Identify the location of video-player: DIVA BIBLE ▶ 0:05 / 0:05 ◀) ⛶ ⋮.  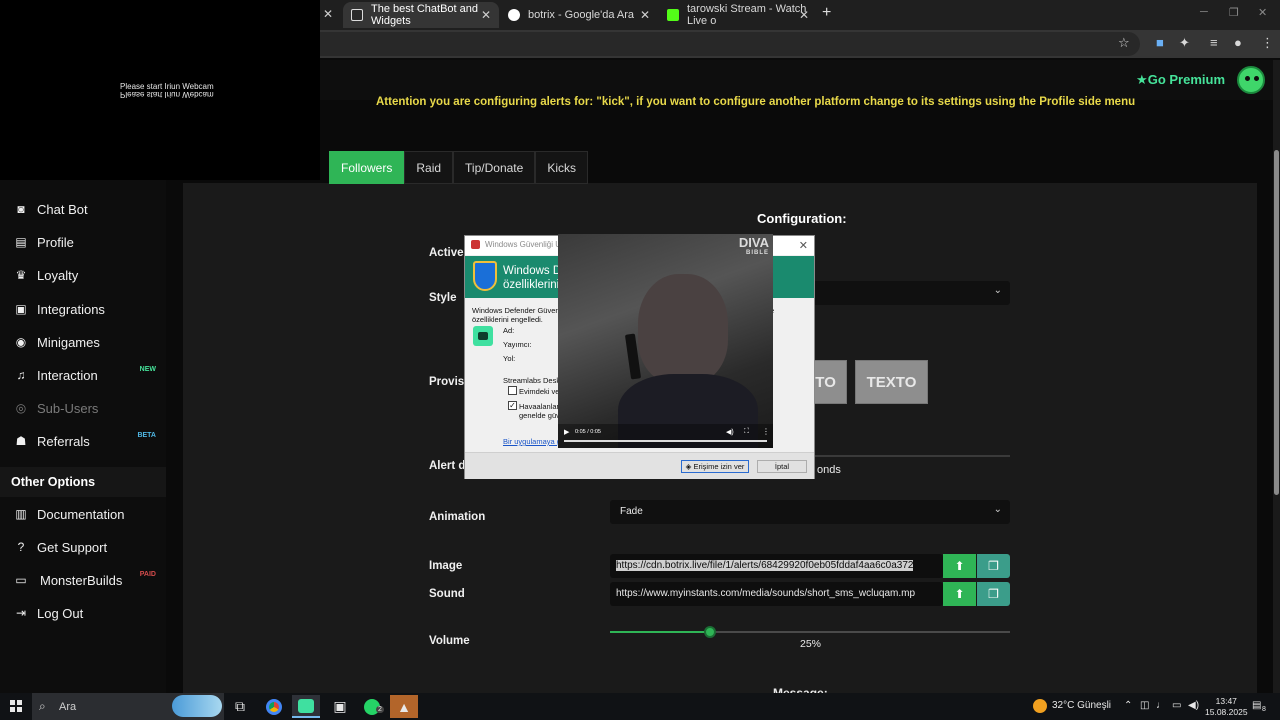
(665, 341).